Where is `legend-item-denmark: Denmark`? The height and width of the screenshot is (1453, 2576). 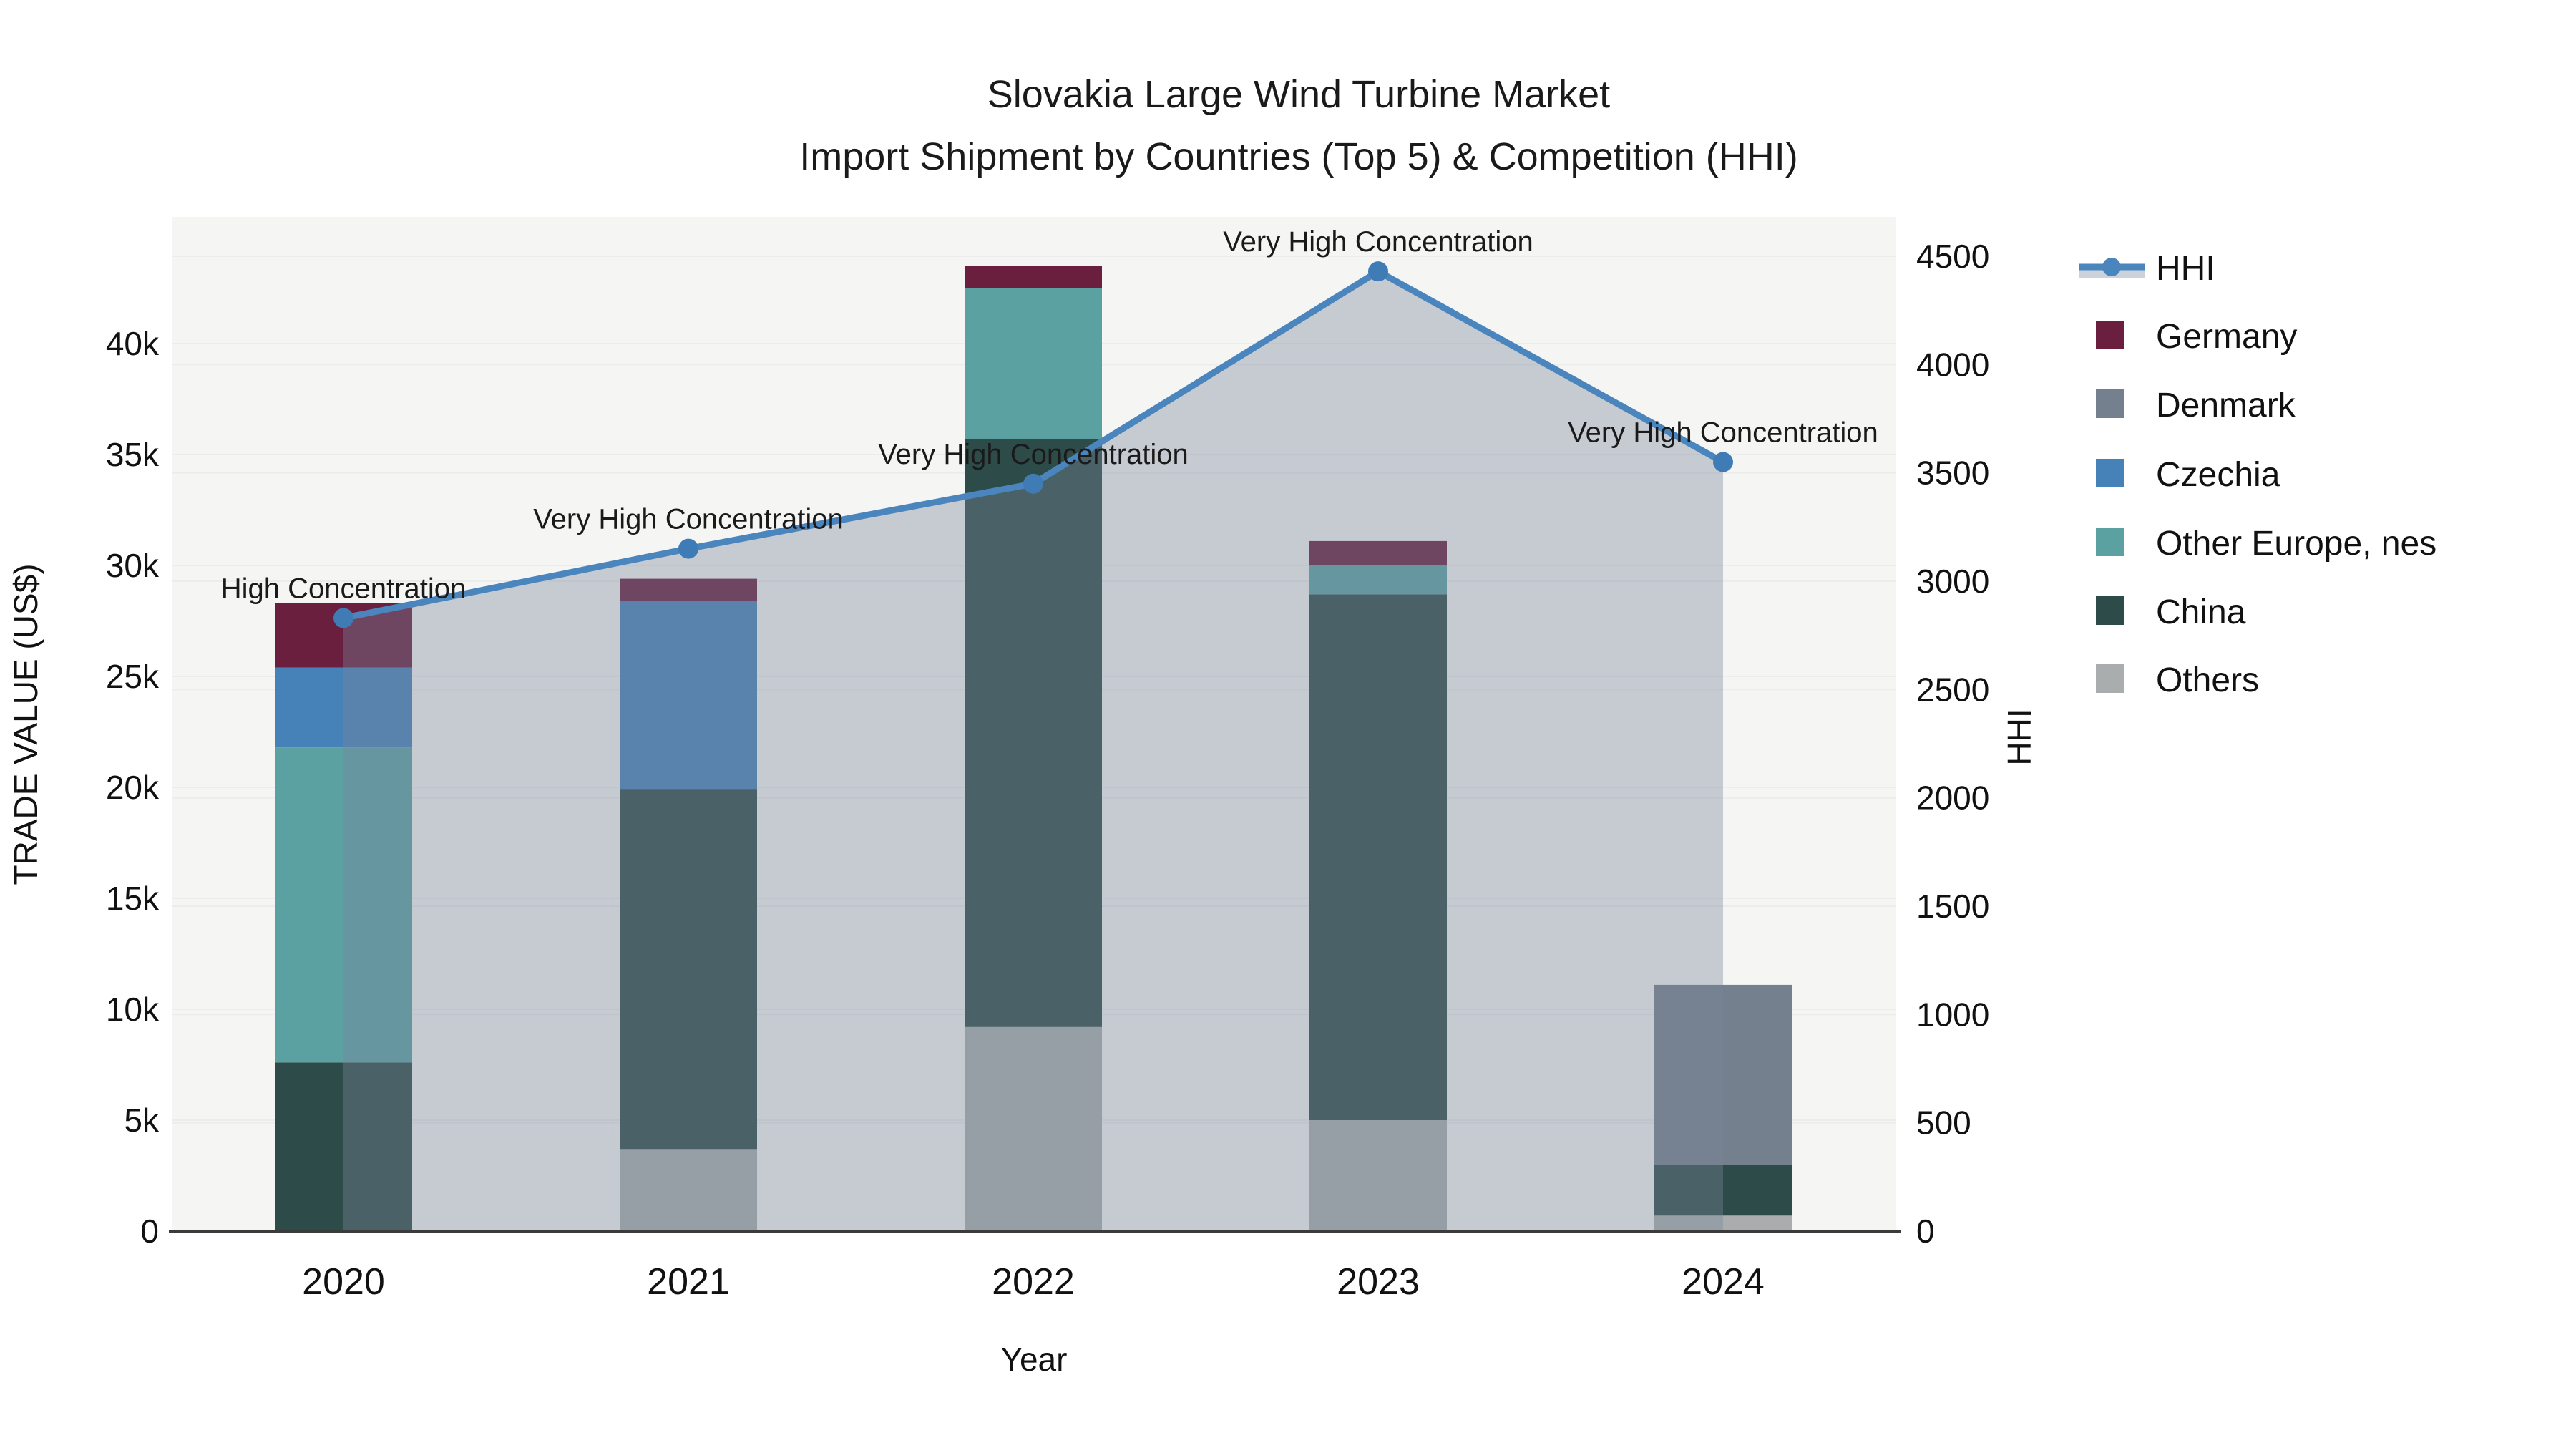 legend-item-denmark: Denmark is located at coordinates (2196, 405).